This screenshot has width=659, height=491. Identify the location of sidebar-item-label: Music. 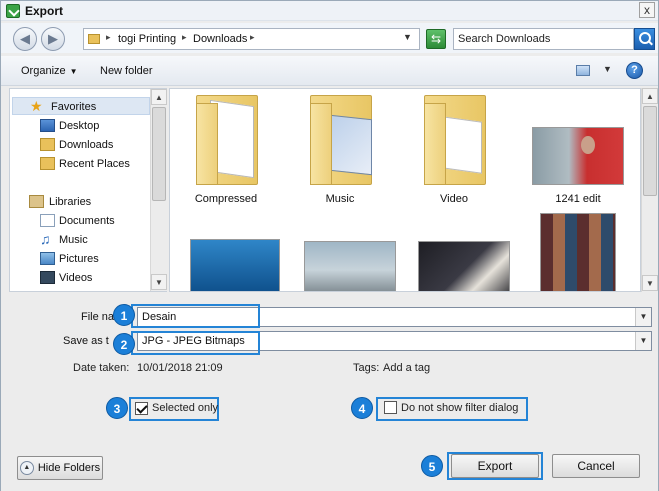
(73, 240).